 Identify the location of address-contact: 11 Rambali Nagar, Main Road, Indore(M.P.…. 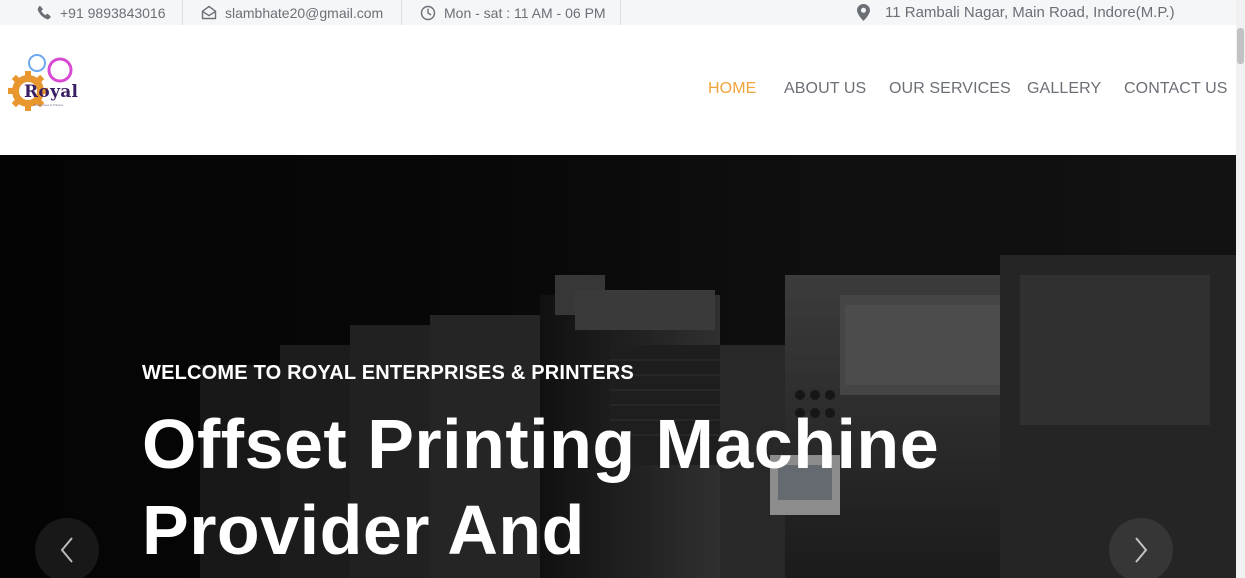
(1016, 12).